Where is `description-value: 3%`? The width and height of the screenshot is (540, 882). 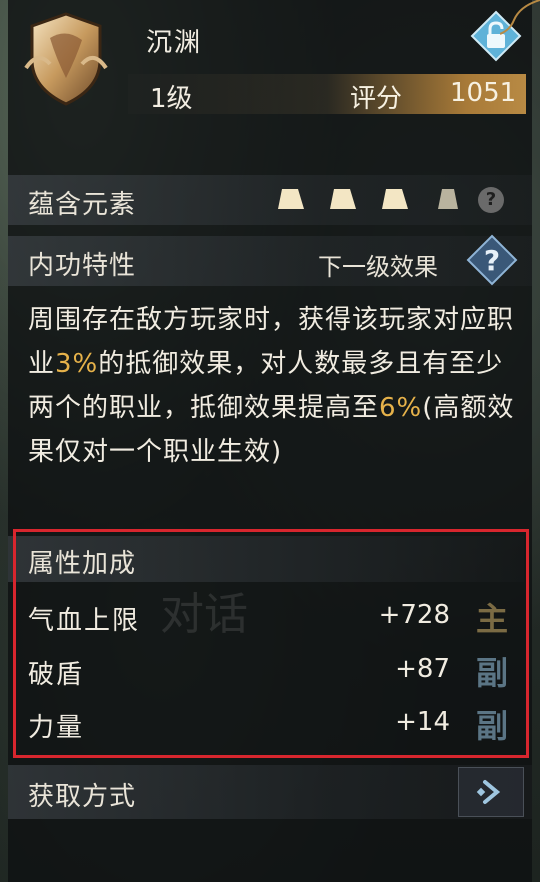 description-value: 3% is located at coordinates (77, 364).